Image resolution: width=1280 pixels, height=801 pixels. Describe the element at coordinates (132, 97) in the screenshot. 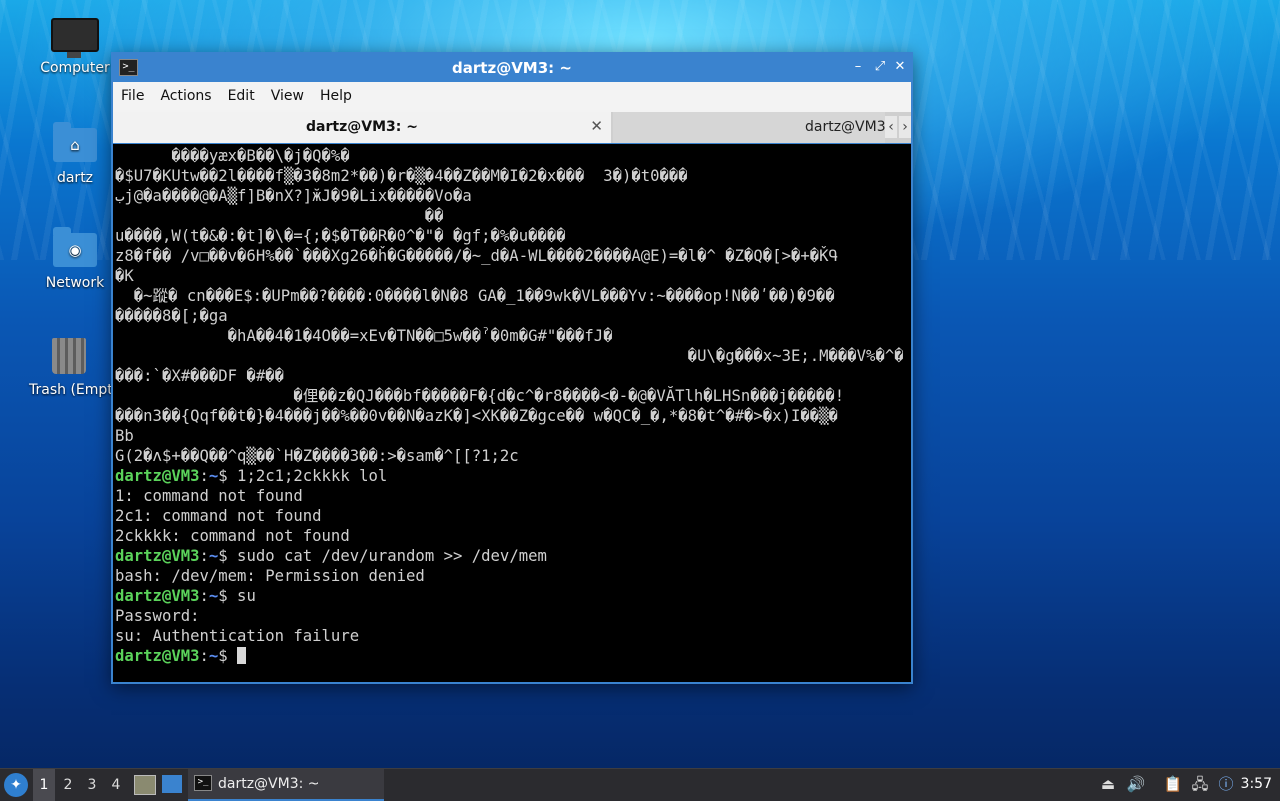

I see `menu-file: File` at that location.